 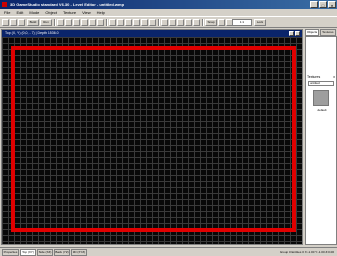 What do you see at coordinates (180, 22) in the screenshot?
I see `search-icon` at bounding box center [180, 22].